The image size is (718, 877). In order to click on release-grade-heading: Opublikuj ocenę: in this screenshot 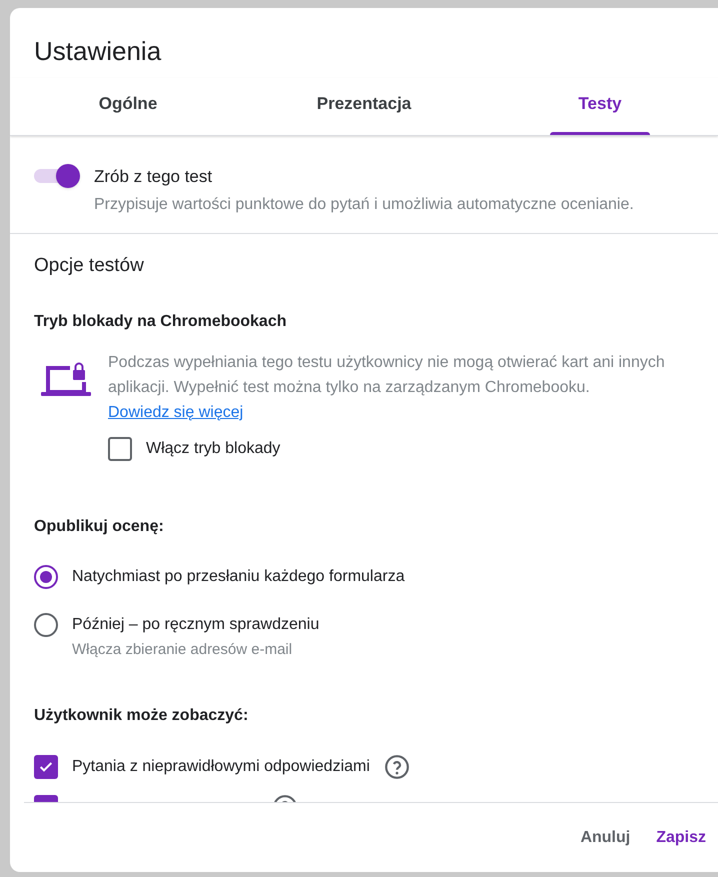, I will do `click(99, 527)`.